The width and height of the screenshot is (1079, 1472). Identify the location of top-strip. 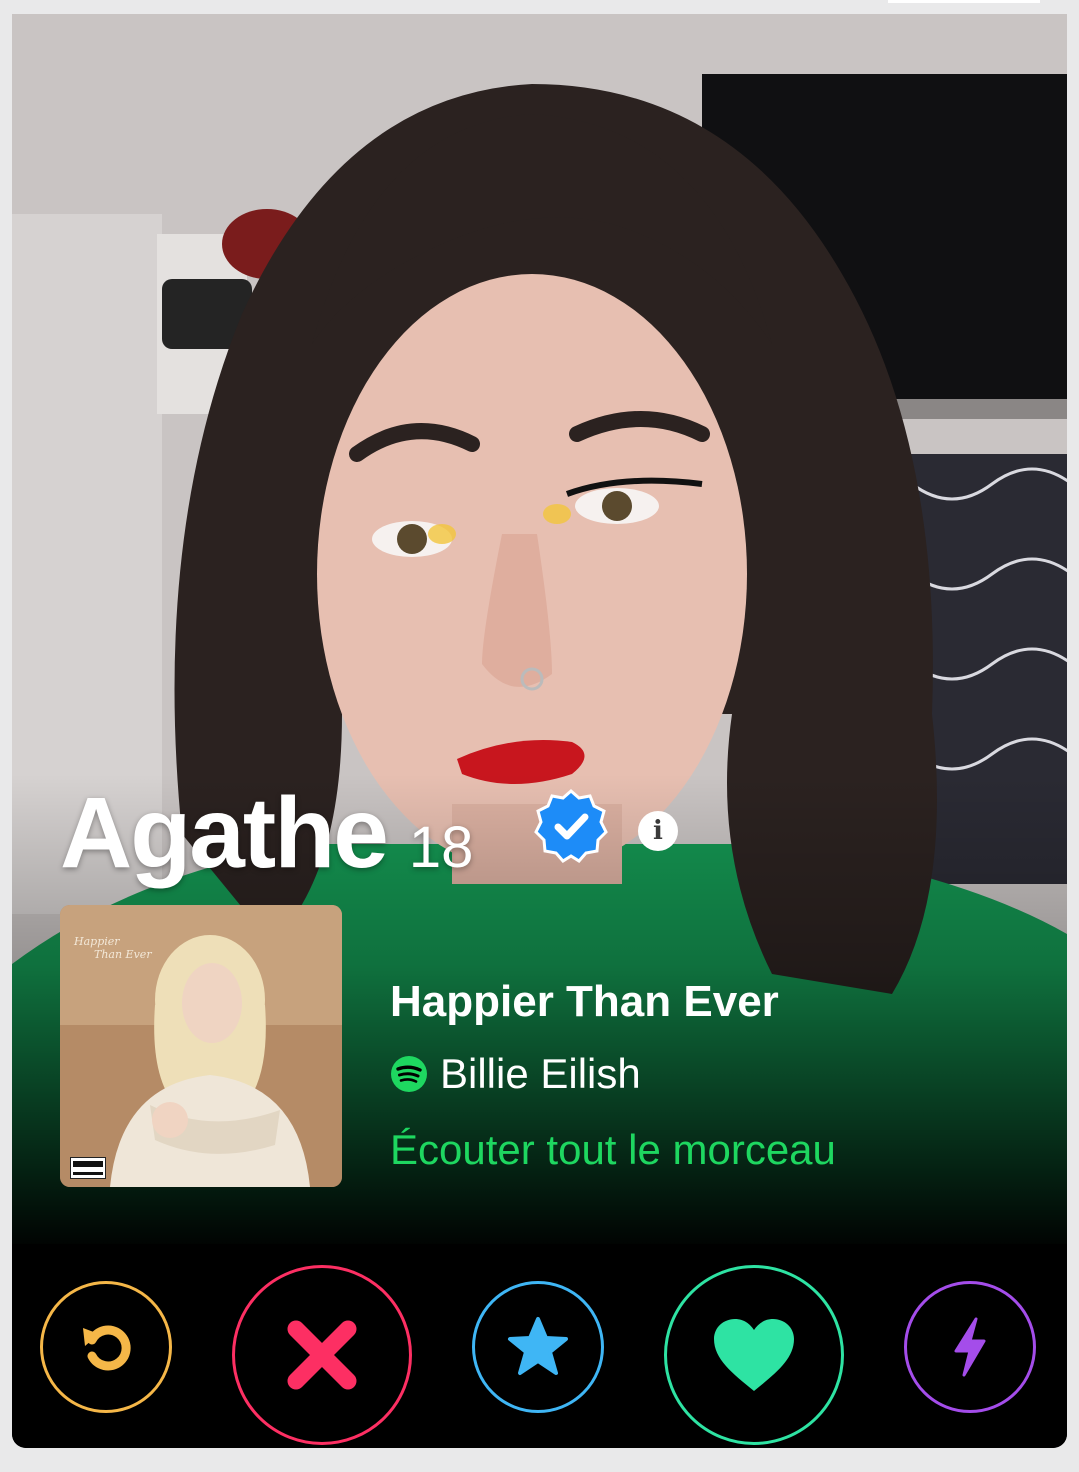
(539, 7).